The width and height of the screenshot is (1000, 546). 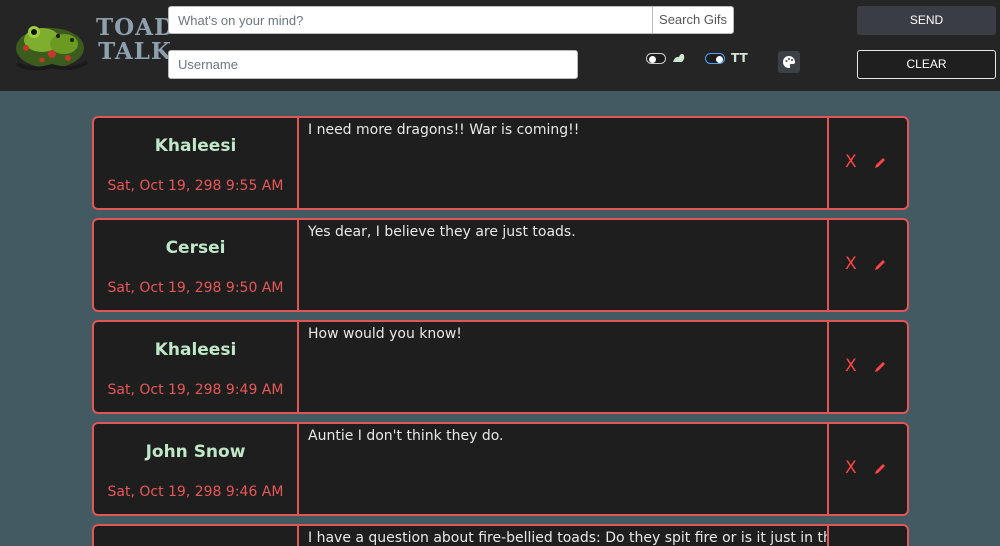 I want to click on message-timestamp: Sat, Oct 19, 298 9:55 AM, so click(x=195, y=186).